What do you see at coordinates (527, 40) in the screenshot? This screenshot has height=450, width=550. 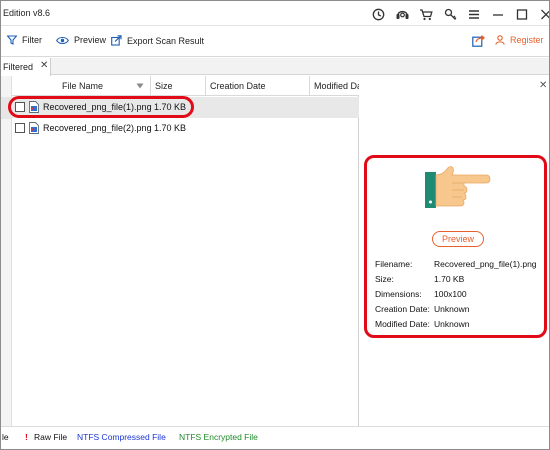 I see `register-label: Register` at bounding box center [527, 40].